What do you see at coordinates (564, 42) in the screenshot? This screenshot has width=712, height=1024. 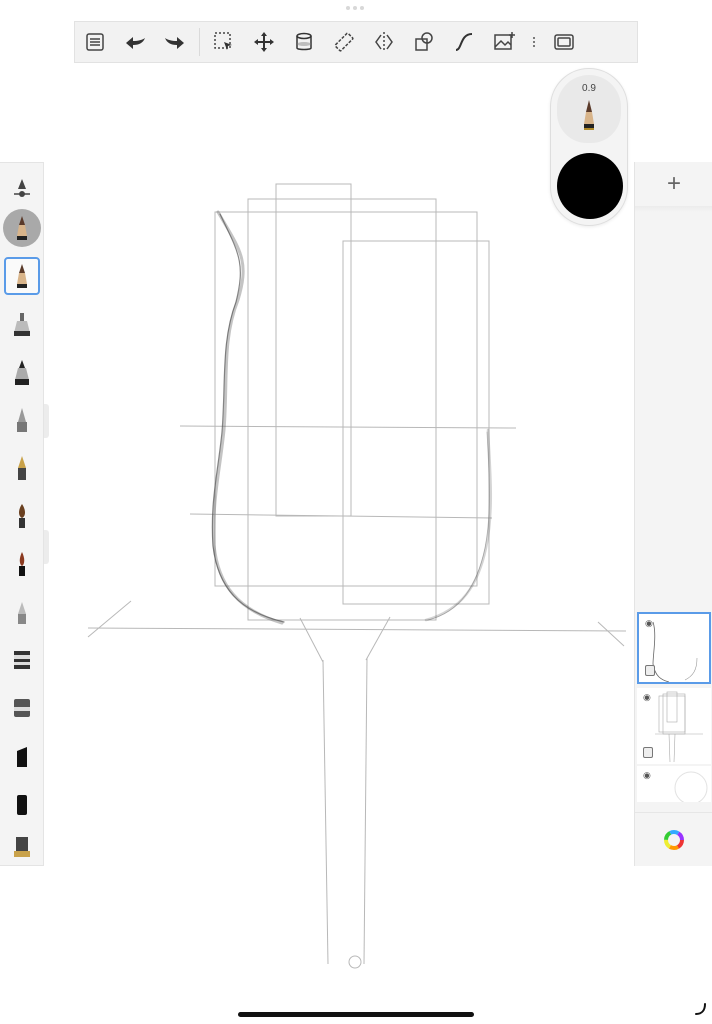 I see `fullscreen-icon` at bounding box center [564, 42].